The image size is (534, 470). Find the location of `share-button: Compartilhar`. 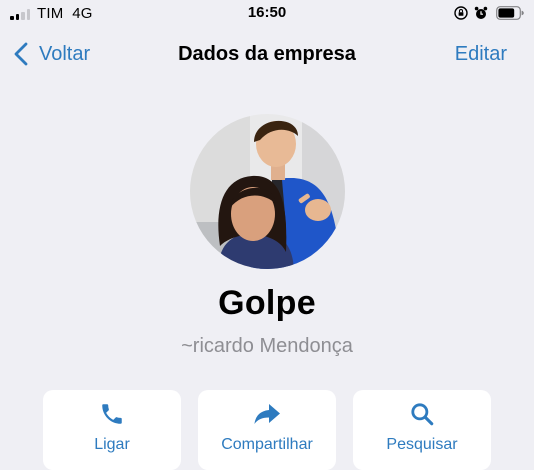

share-button: Compartilhar is located at coordinates (267, 430).